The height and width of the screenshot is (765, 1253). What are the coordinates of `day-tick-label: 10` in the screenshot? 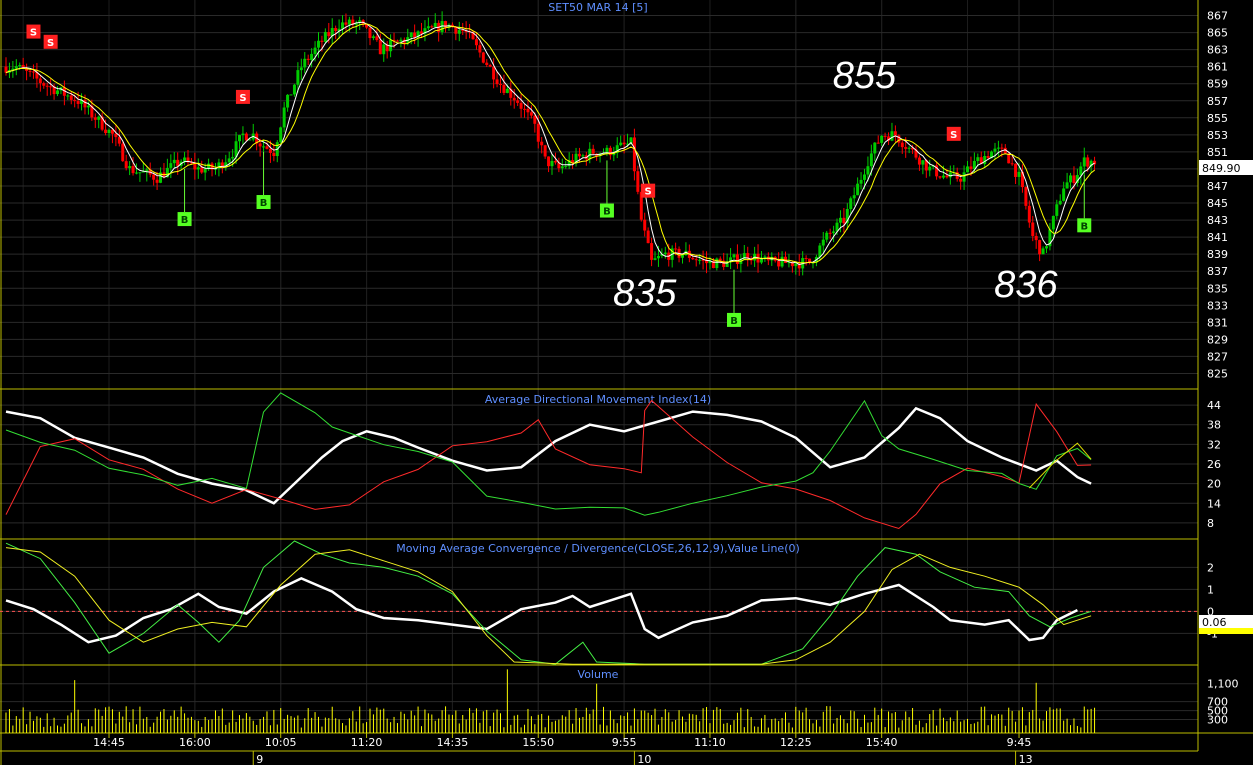 It's located at (644, 759).